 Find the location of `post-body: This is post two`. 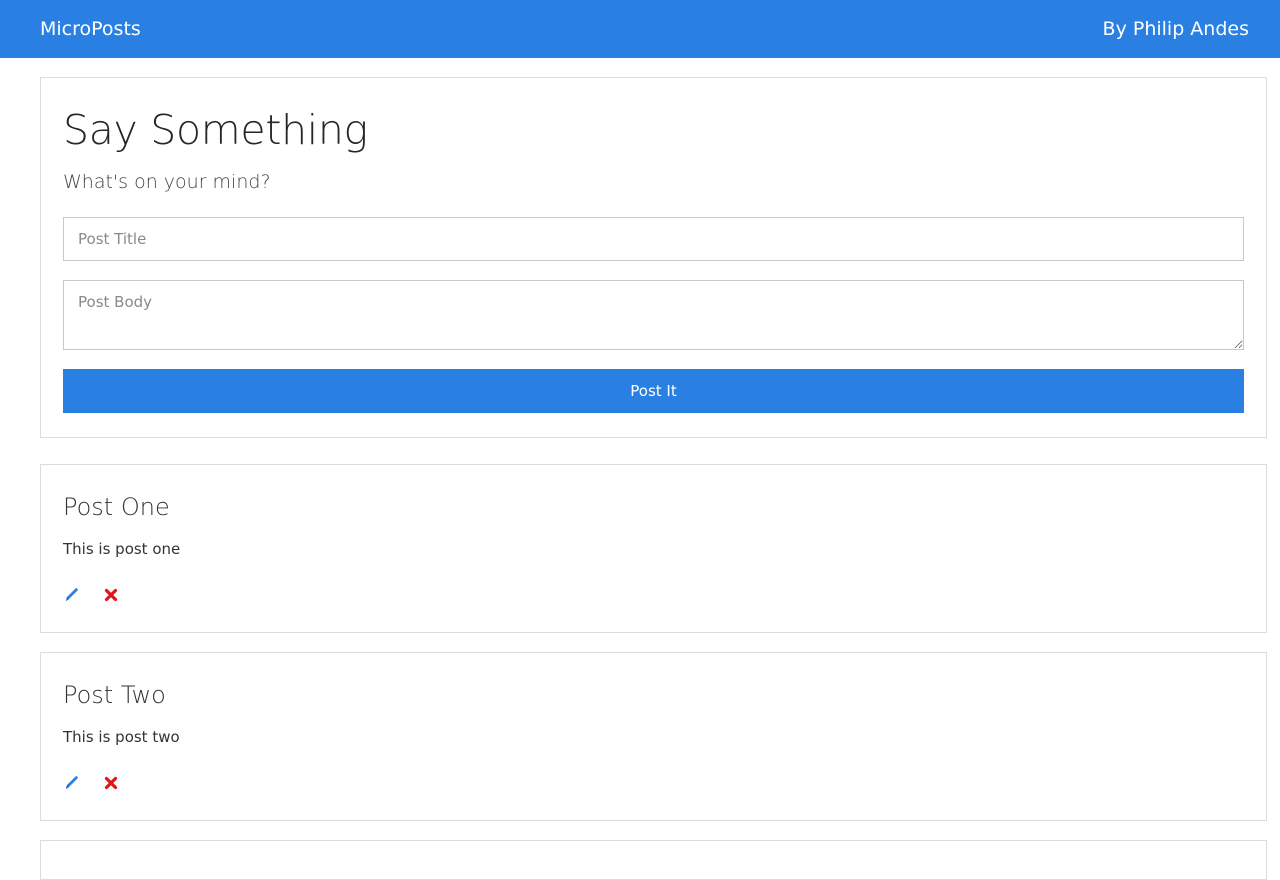

post-body: This is post two is located at coordinates (121, 737).